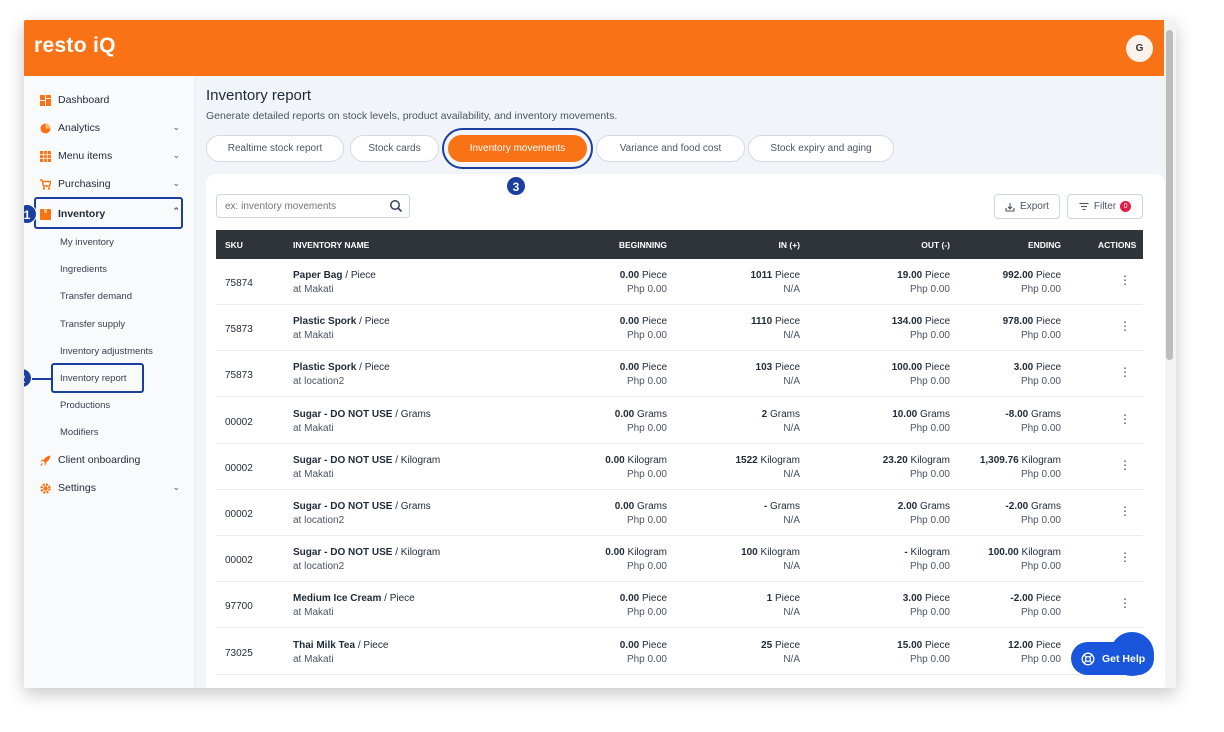 The width and height of the screenshot is (1224, 732). I want to click on search-box, so click(313, 206).